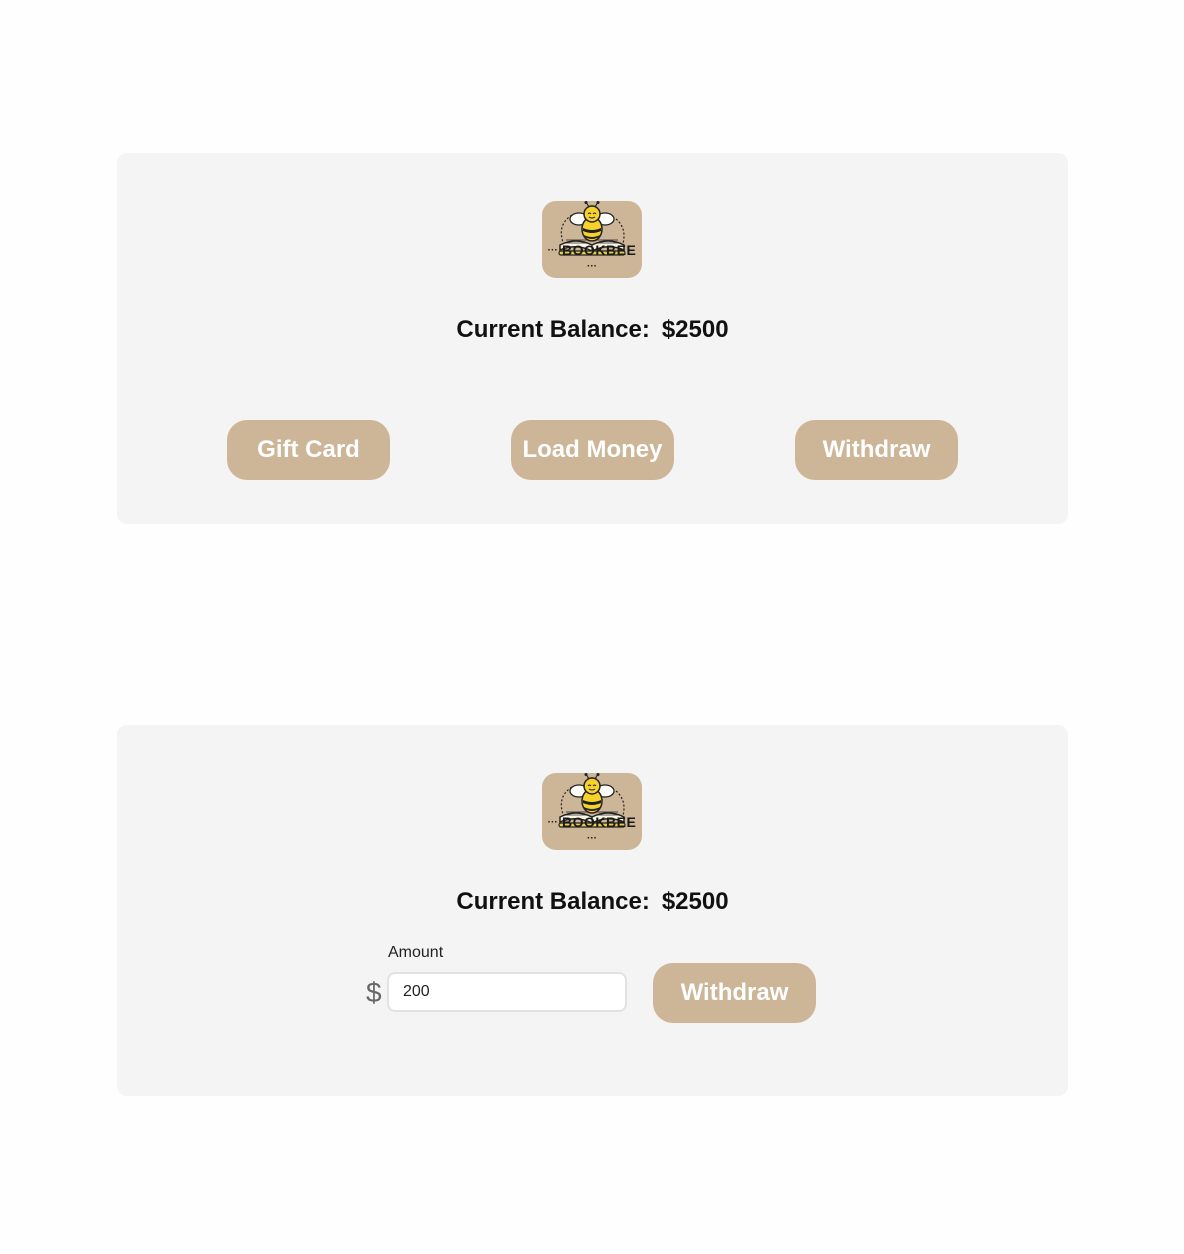  I want to click on amount-label: Amount, so click(416, 952).